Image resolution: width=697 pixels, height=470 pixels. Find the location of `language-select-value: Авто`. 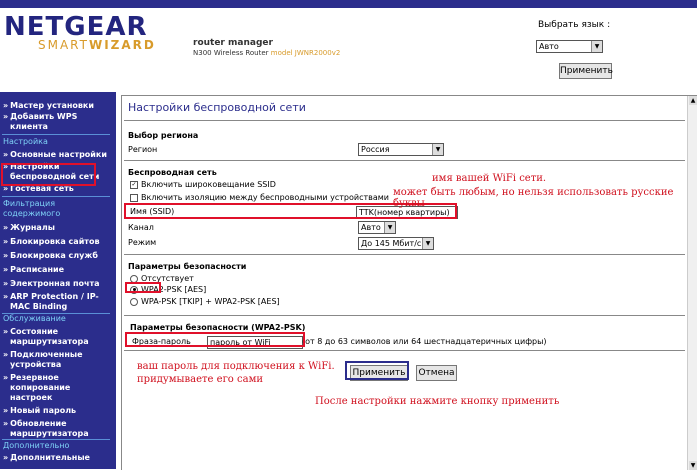

language-select-value: Авто is located at coordinates (549, 46).